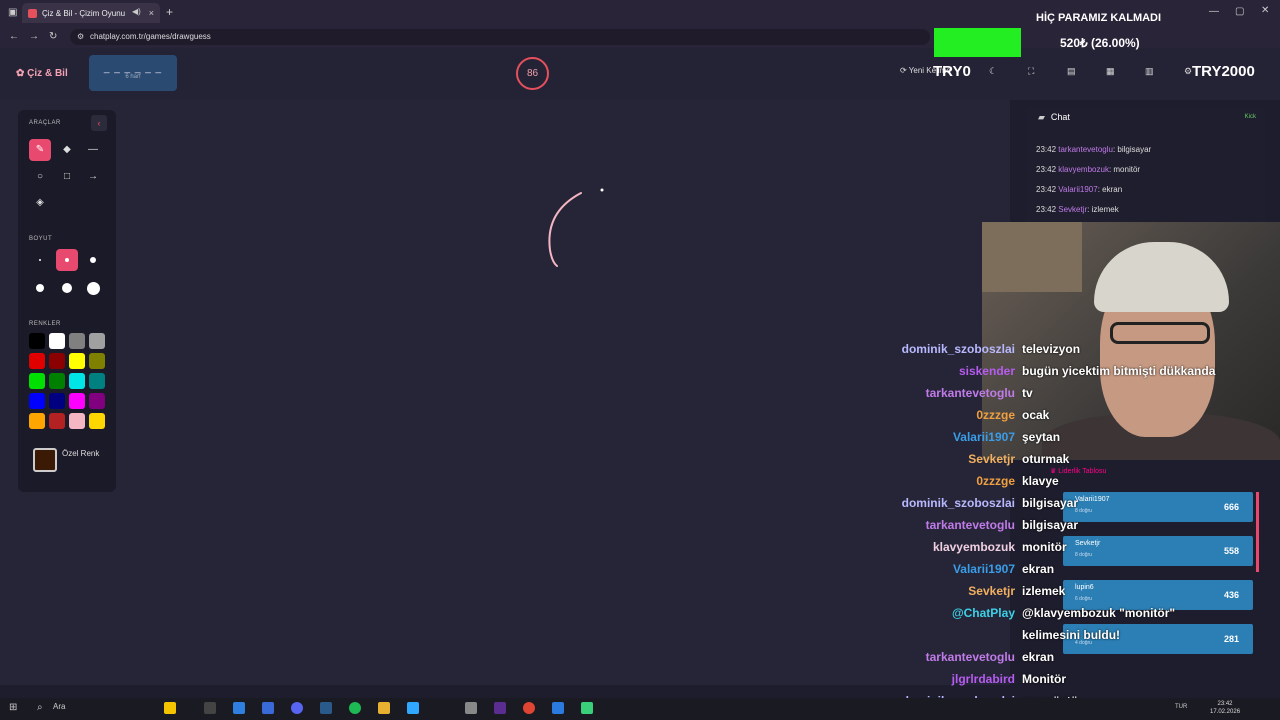 The width and height of the screenshot is (1280, 720). Describe the element at coordinates (995, 415) in the screenshot. I see `stream-chat-user: 0zzzge` at that location.